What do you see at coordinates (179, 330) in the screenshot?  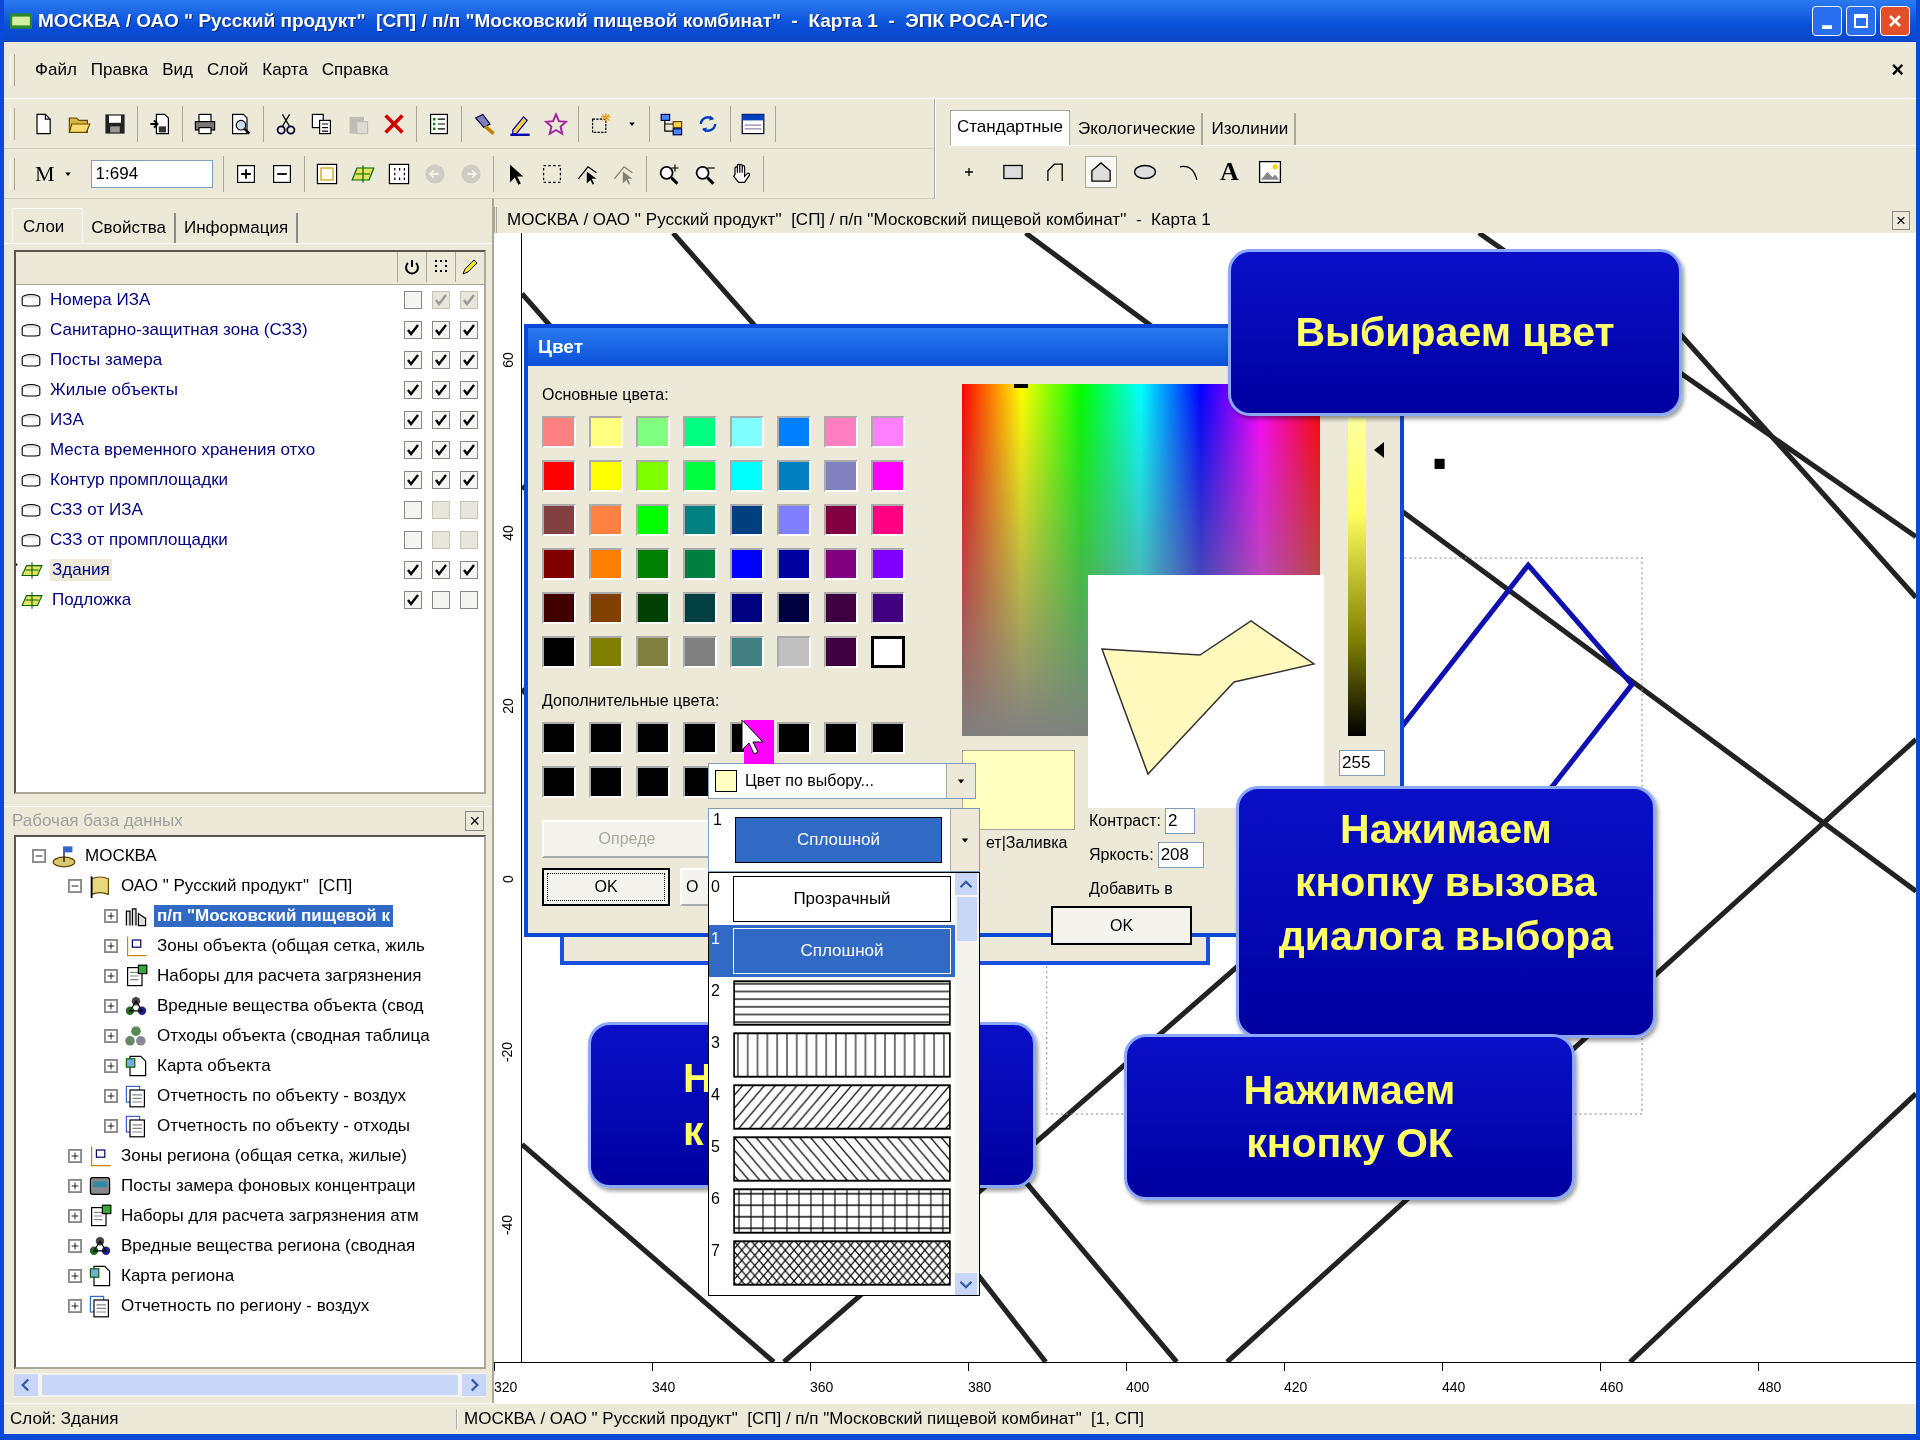 I see `layer-name: Санитарно-защитная зона (СЗЗ)` at bounding box center [179, 330].